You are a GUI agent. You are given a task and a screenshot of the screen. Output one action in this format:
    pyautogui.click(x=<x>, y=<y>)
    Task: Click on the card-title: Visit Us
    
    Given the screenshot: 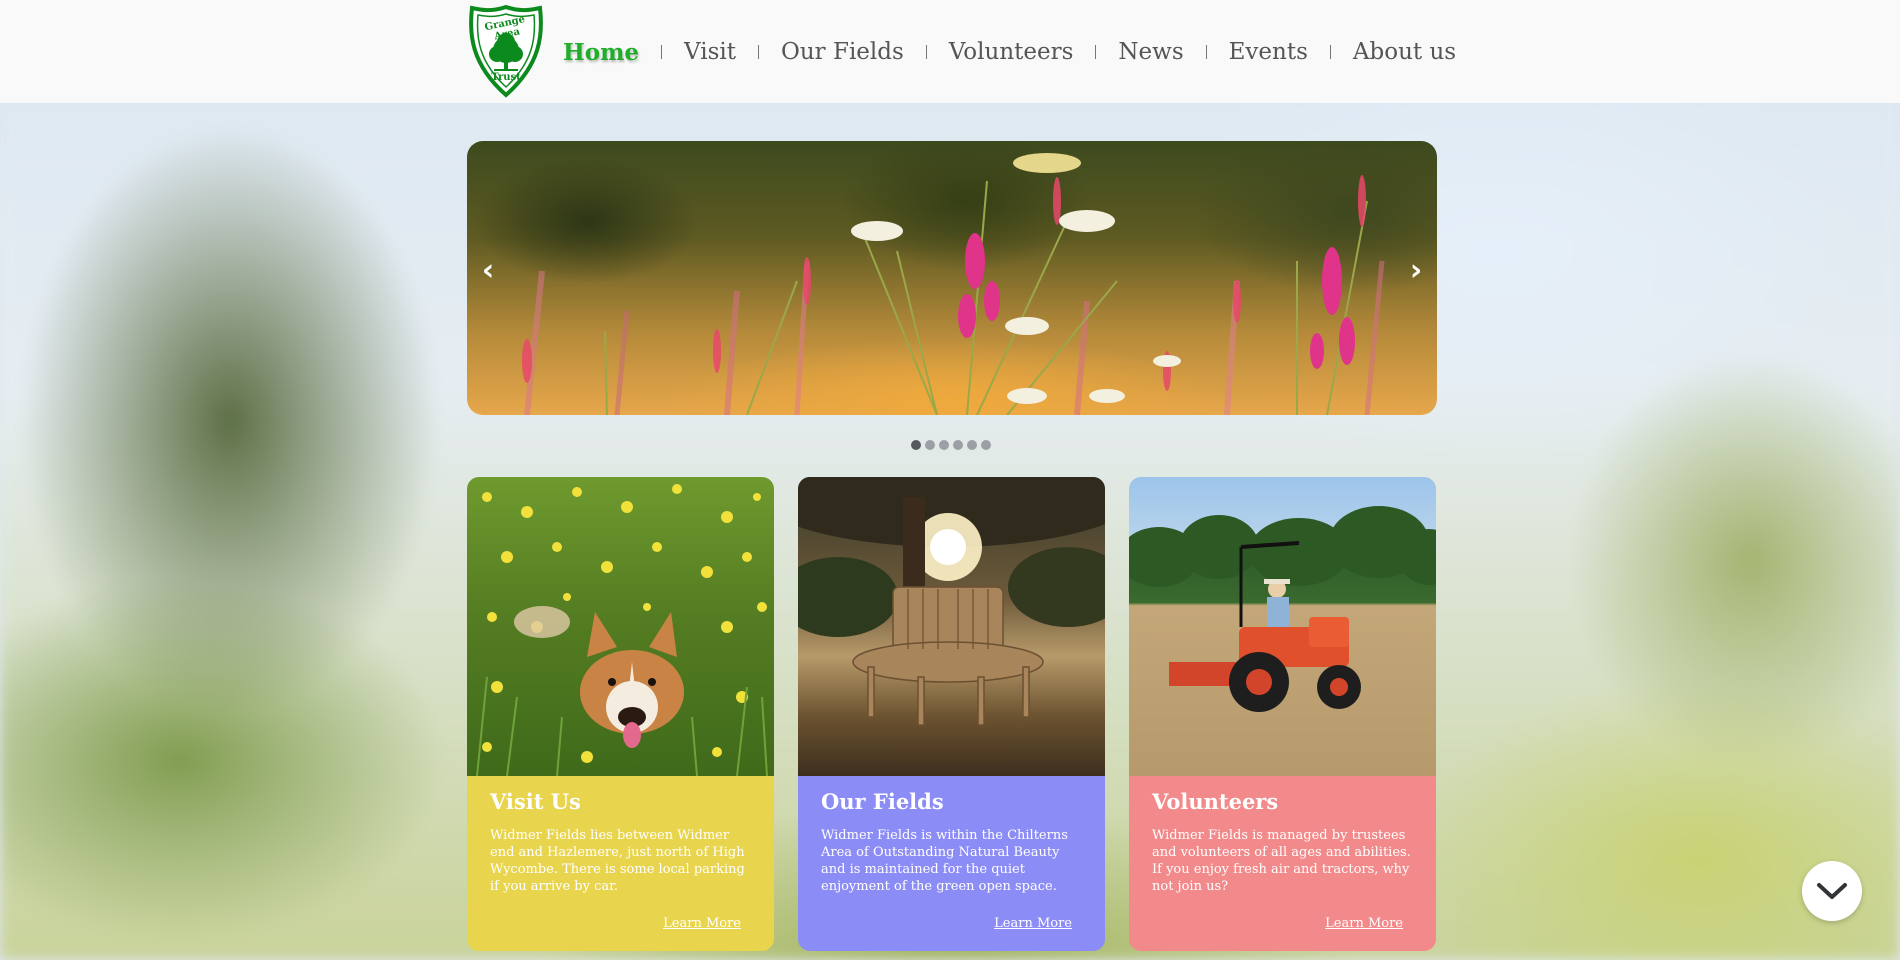 What is the action you would take?
    pyautogui.click(x=535, y=801)
    